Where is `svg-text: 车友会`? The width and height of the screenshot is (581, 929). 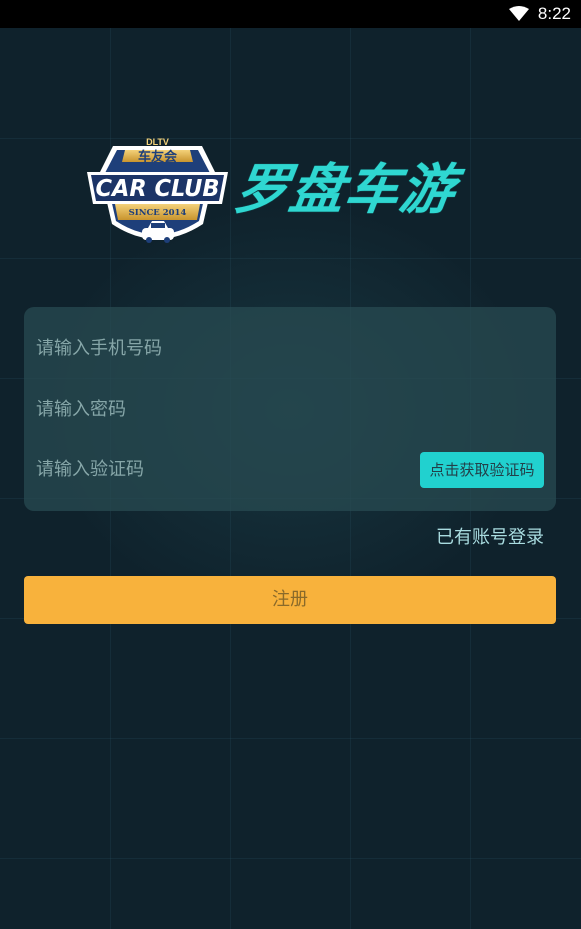 svg-text: 车友会 is located at coordinates (158, 157).